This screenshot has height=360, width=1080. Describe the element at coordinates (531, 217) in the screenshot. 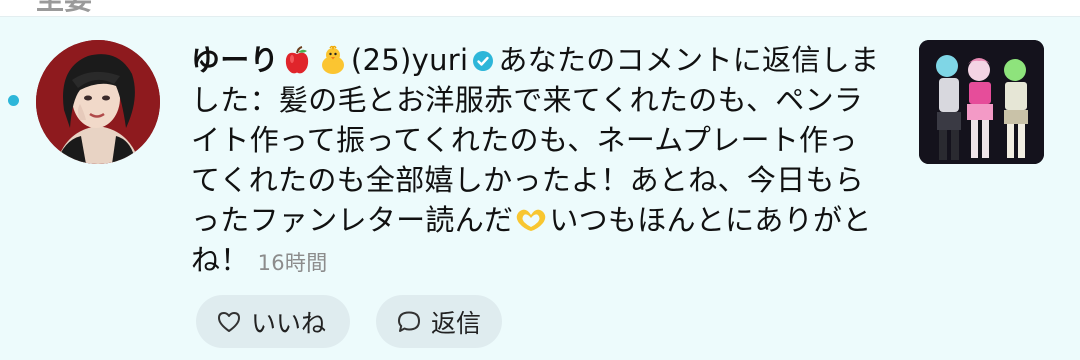

I see `heart-hands-emoji-icon` at that location.